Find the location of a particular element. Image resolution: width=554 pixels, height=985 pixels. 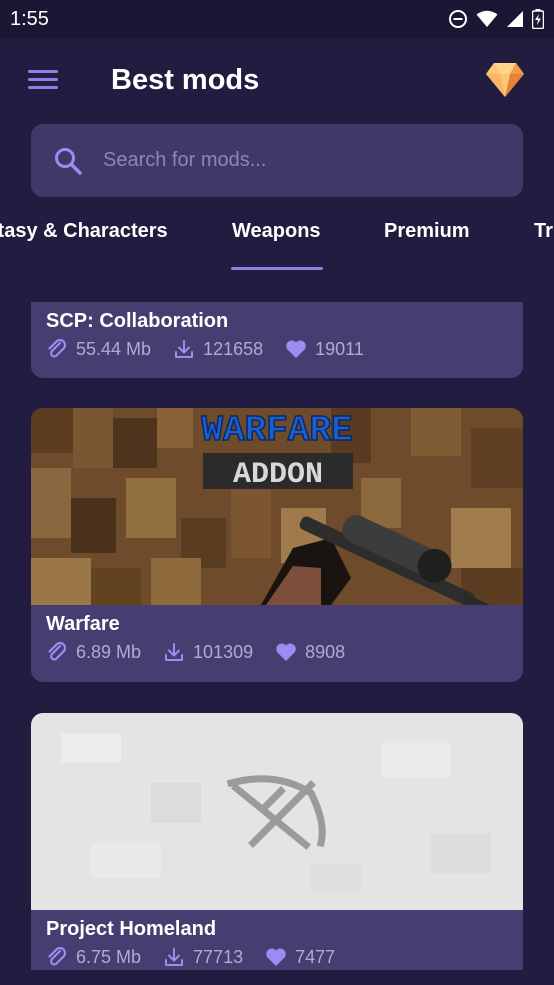

mod-name: Warfare is located at coordinates (83, 624).